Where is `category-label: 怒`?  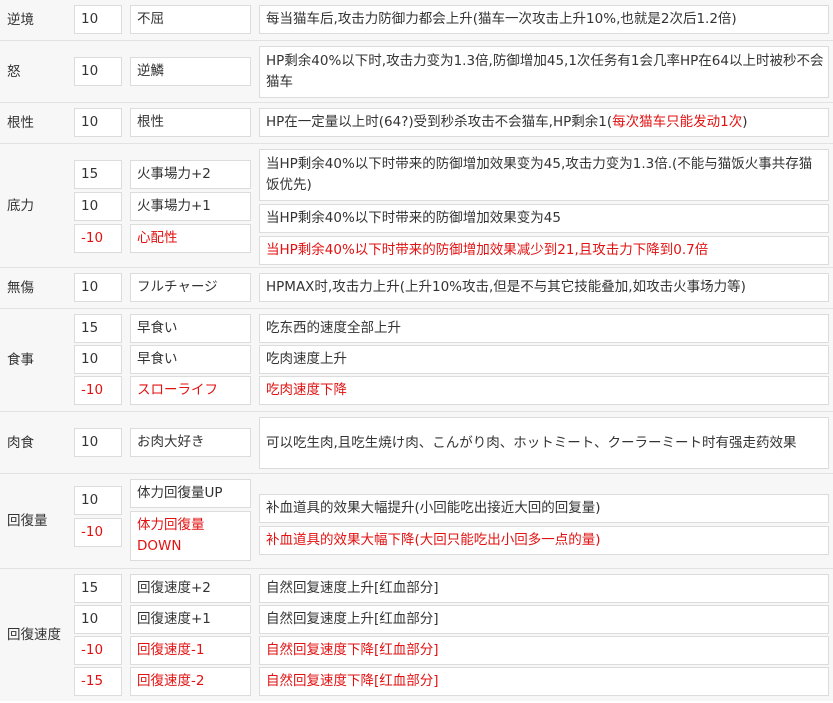 category-label: 怒 is located at coordinates (14, 71).